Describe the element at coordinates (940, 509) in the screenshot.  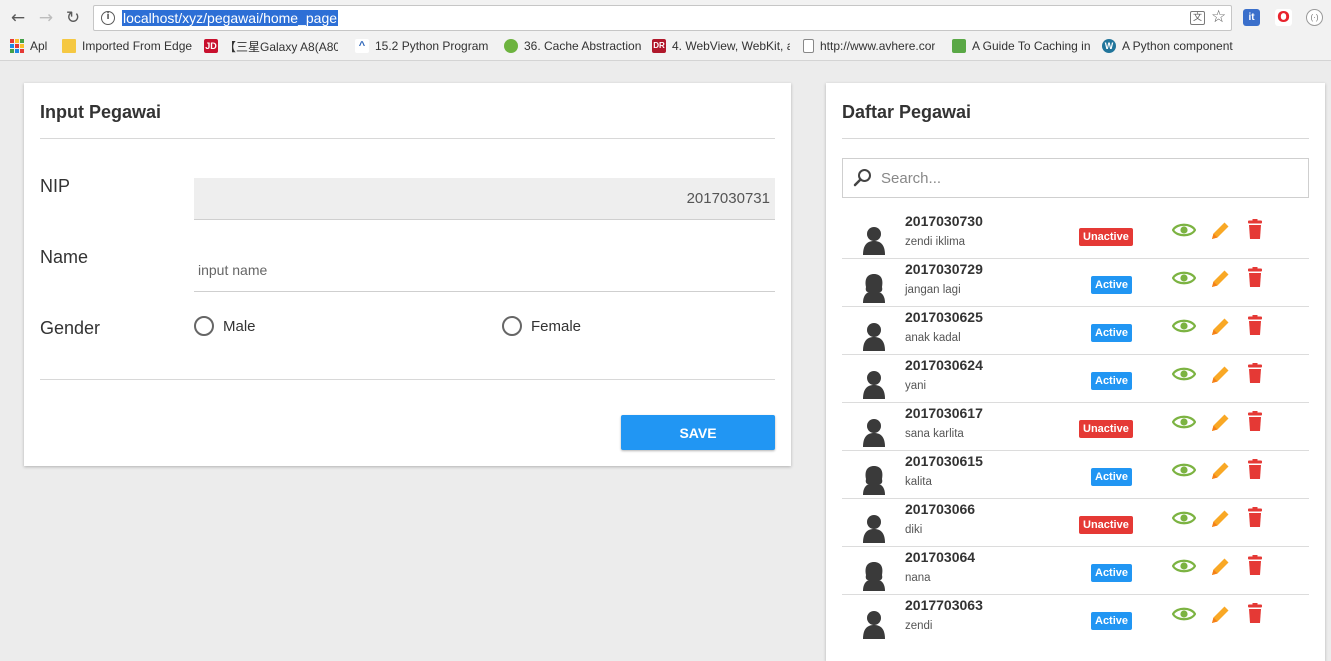
I see `employee-nip: 201703066` at that location.